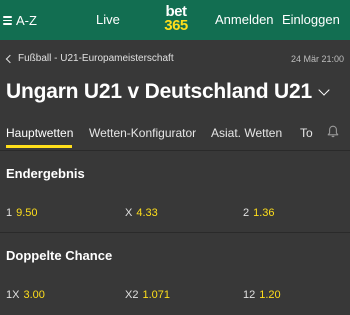  I want to click on match-title: Ungarn U21 v Deutschland U21, so click(159, 91).